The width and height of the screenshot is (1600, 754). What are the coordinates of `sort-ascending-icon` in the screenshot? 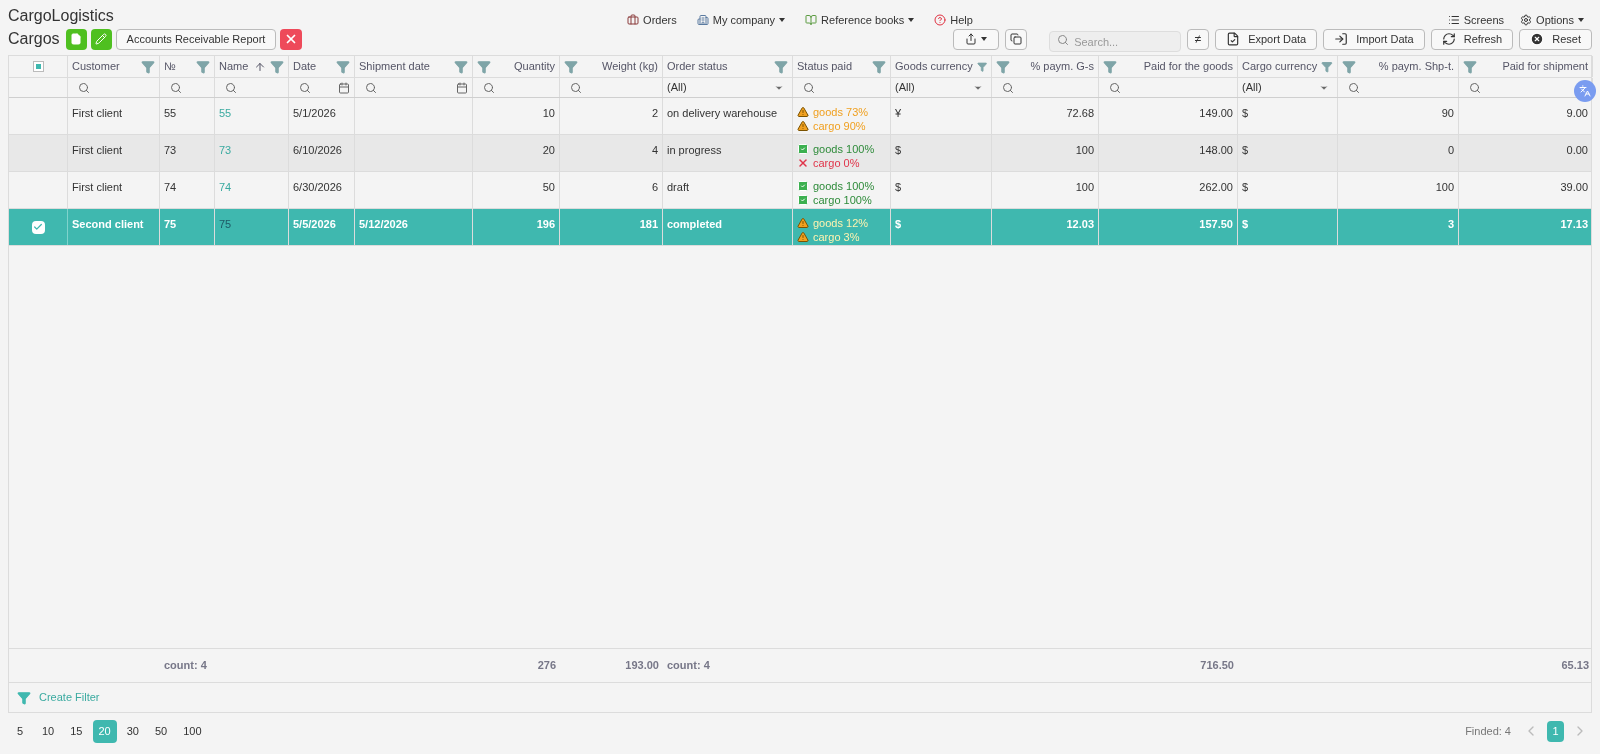 It's located at (260, 66).